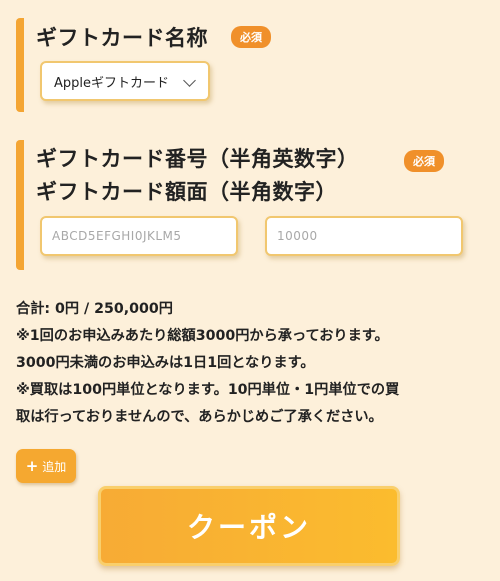 The width and height of the screenshot is (500, 581). Describe the element at coordinates (202, 336) in the screenshot. I see `note-minimum: ※1回のお申込みあたり総額3000円から承っております。` at that location.